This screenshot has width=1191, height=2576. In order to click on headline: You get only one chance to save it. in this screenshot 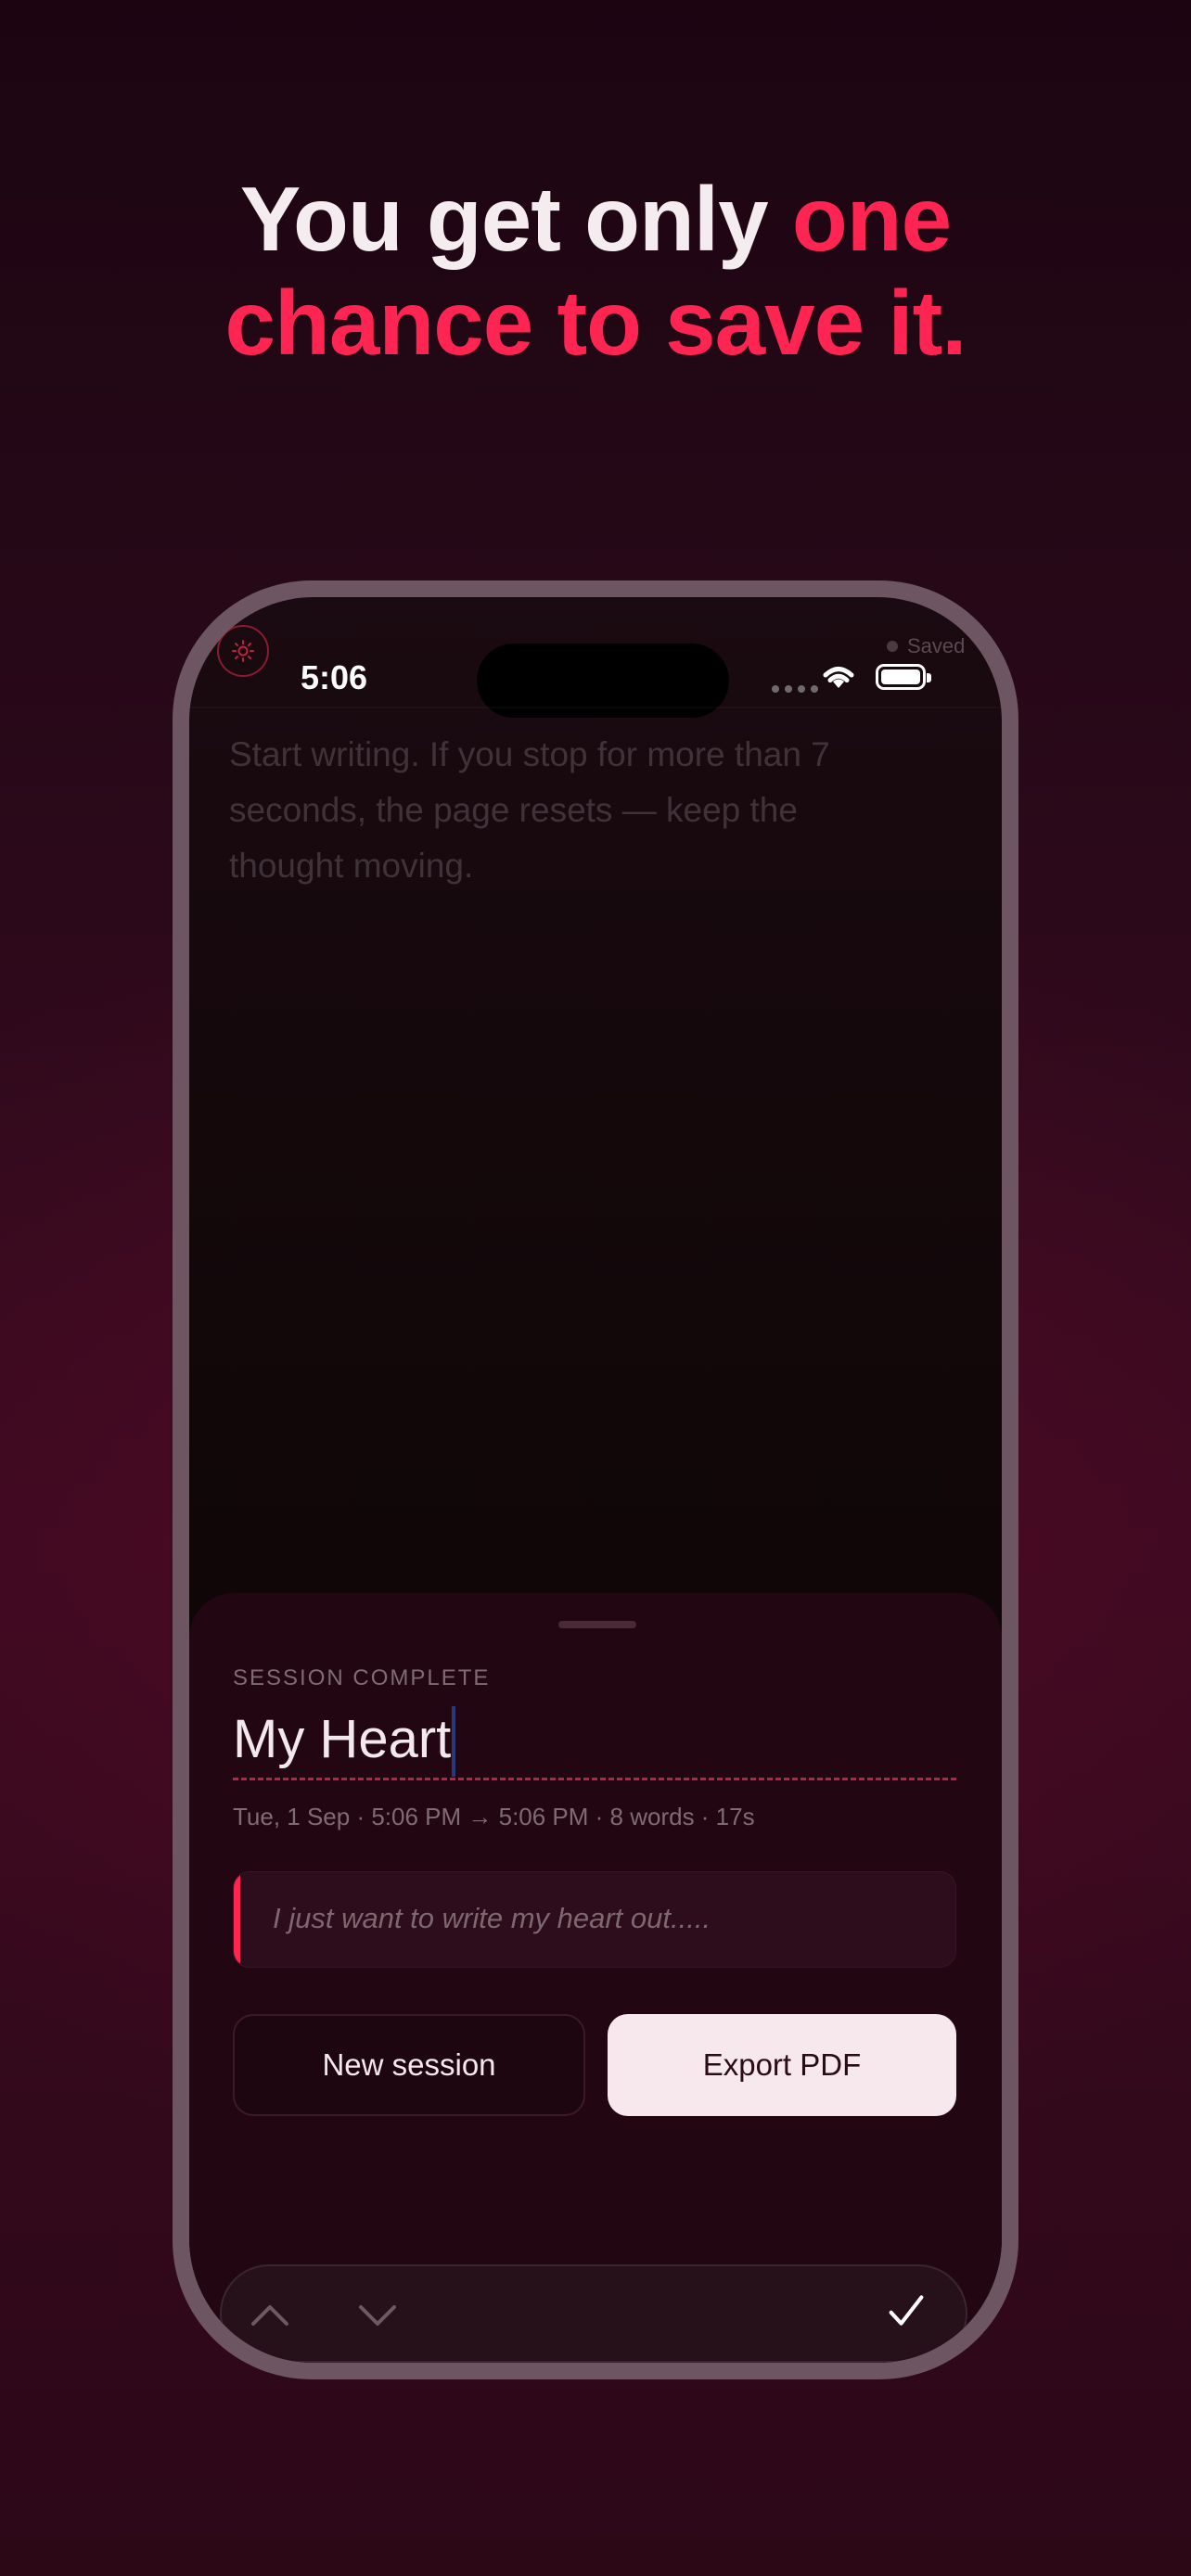, I will do `click(595, 271)`.